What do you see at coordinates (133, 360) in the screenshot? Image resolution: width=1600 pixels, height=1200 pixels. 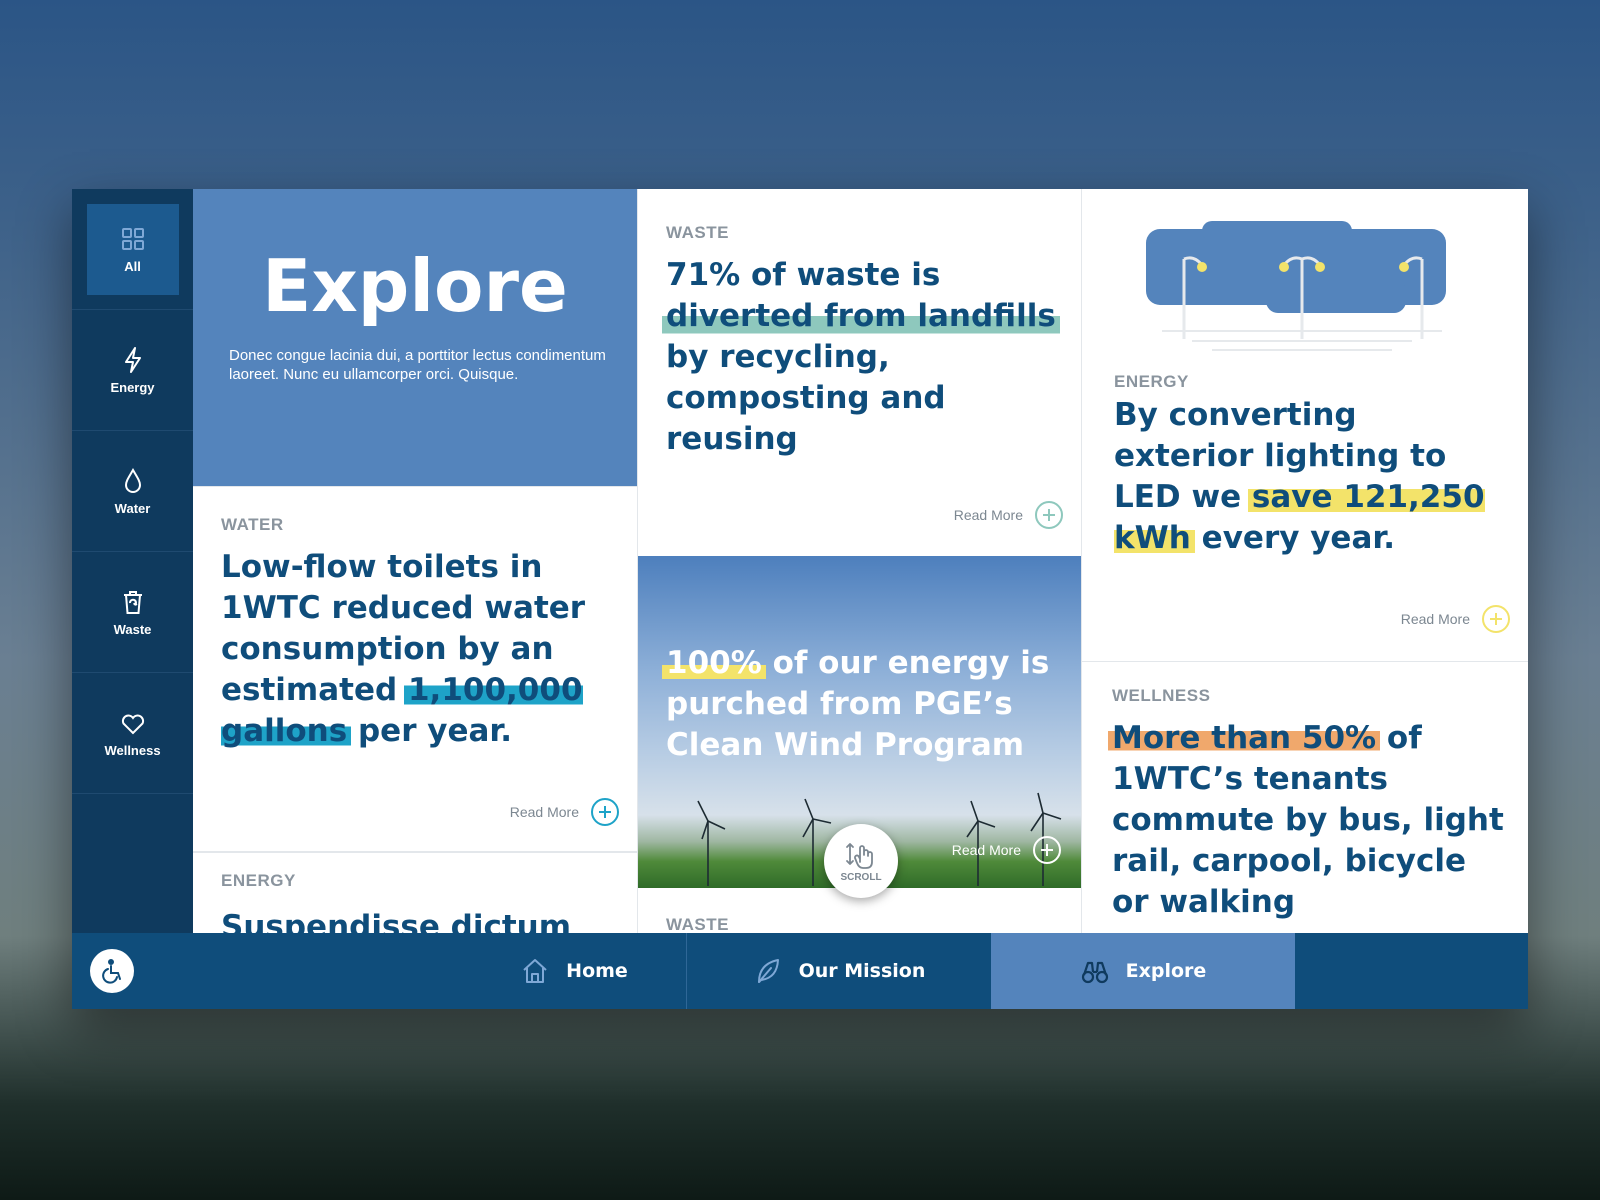 I see `lightning-icon` at bounding box center [133, 360].